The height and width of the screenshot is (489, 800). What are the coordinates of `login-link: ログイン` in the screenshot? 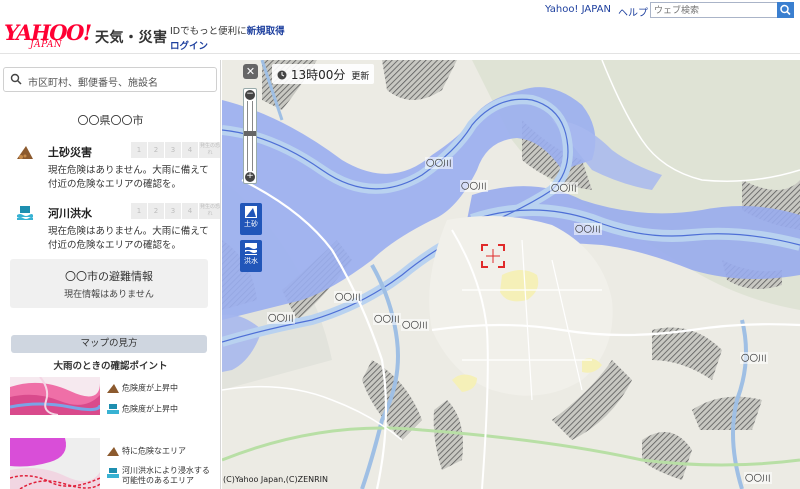 It's located at (189, 45).